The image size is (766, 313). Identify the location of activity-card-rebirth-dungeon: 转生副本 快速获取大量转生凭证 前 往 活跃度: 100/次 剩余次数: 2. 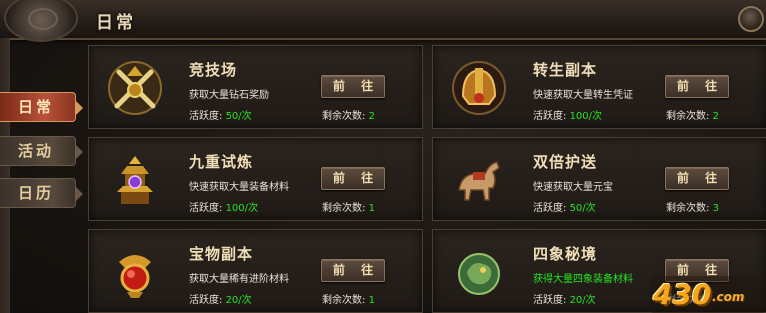
(599, 87).